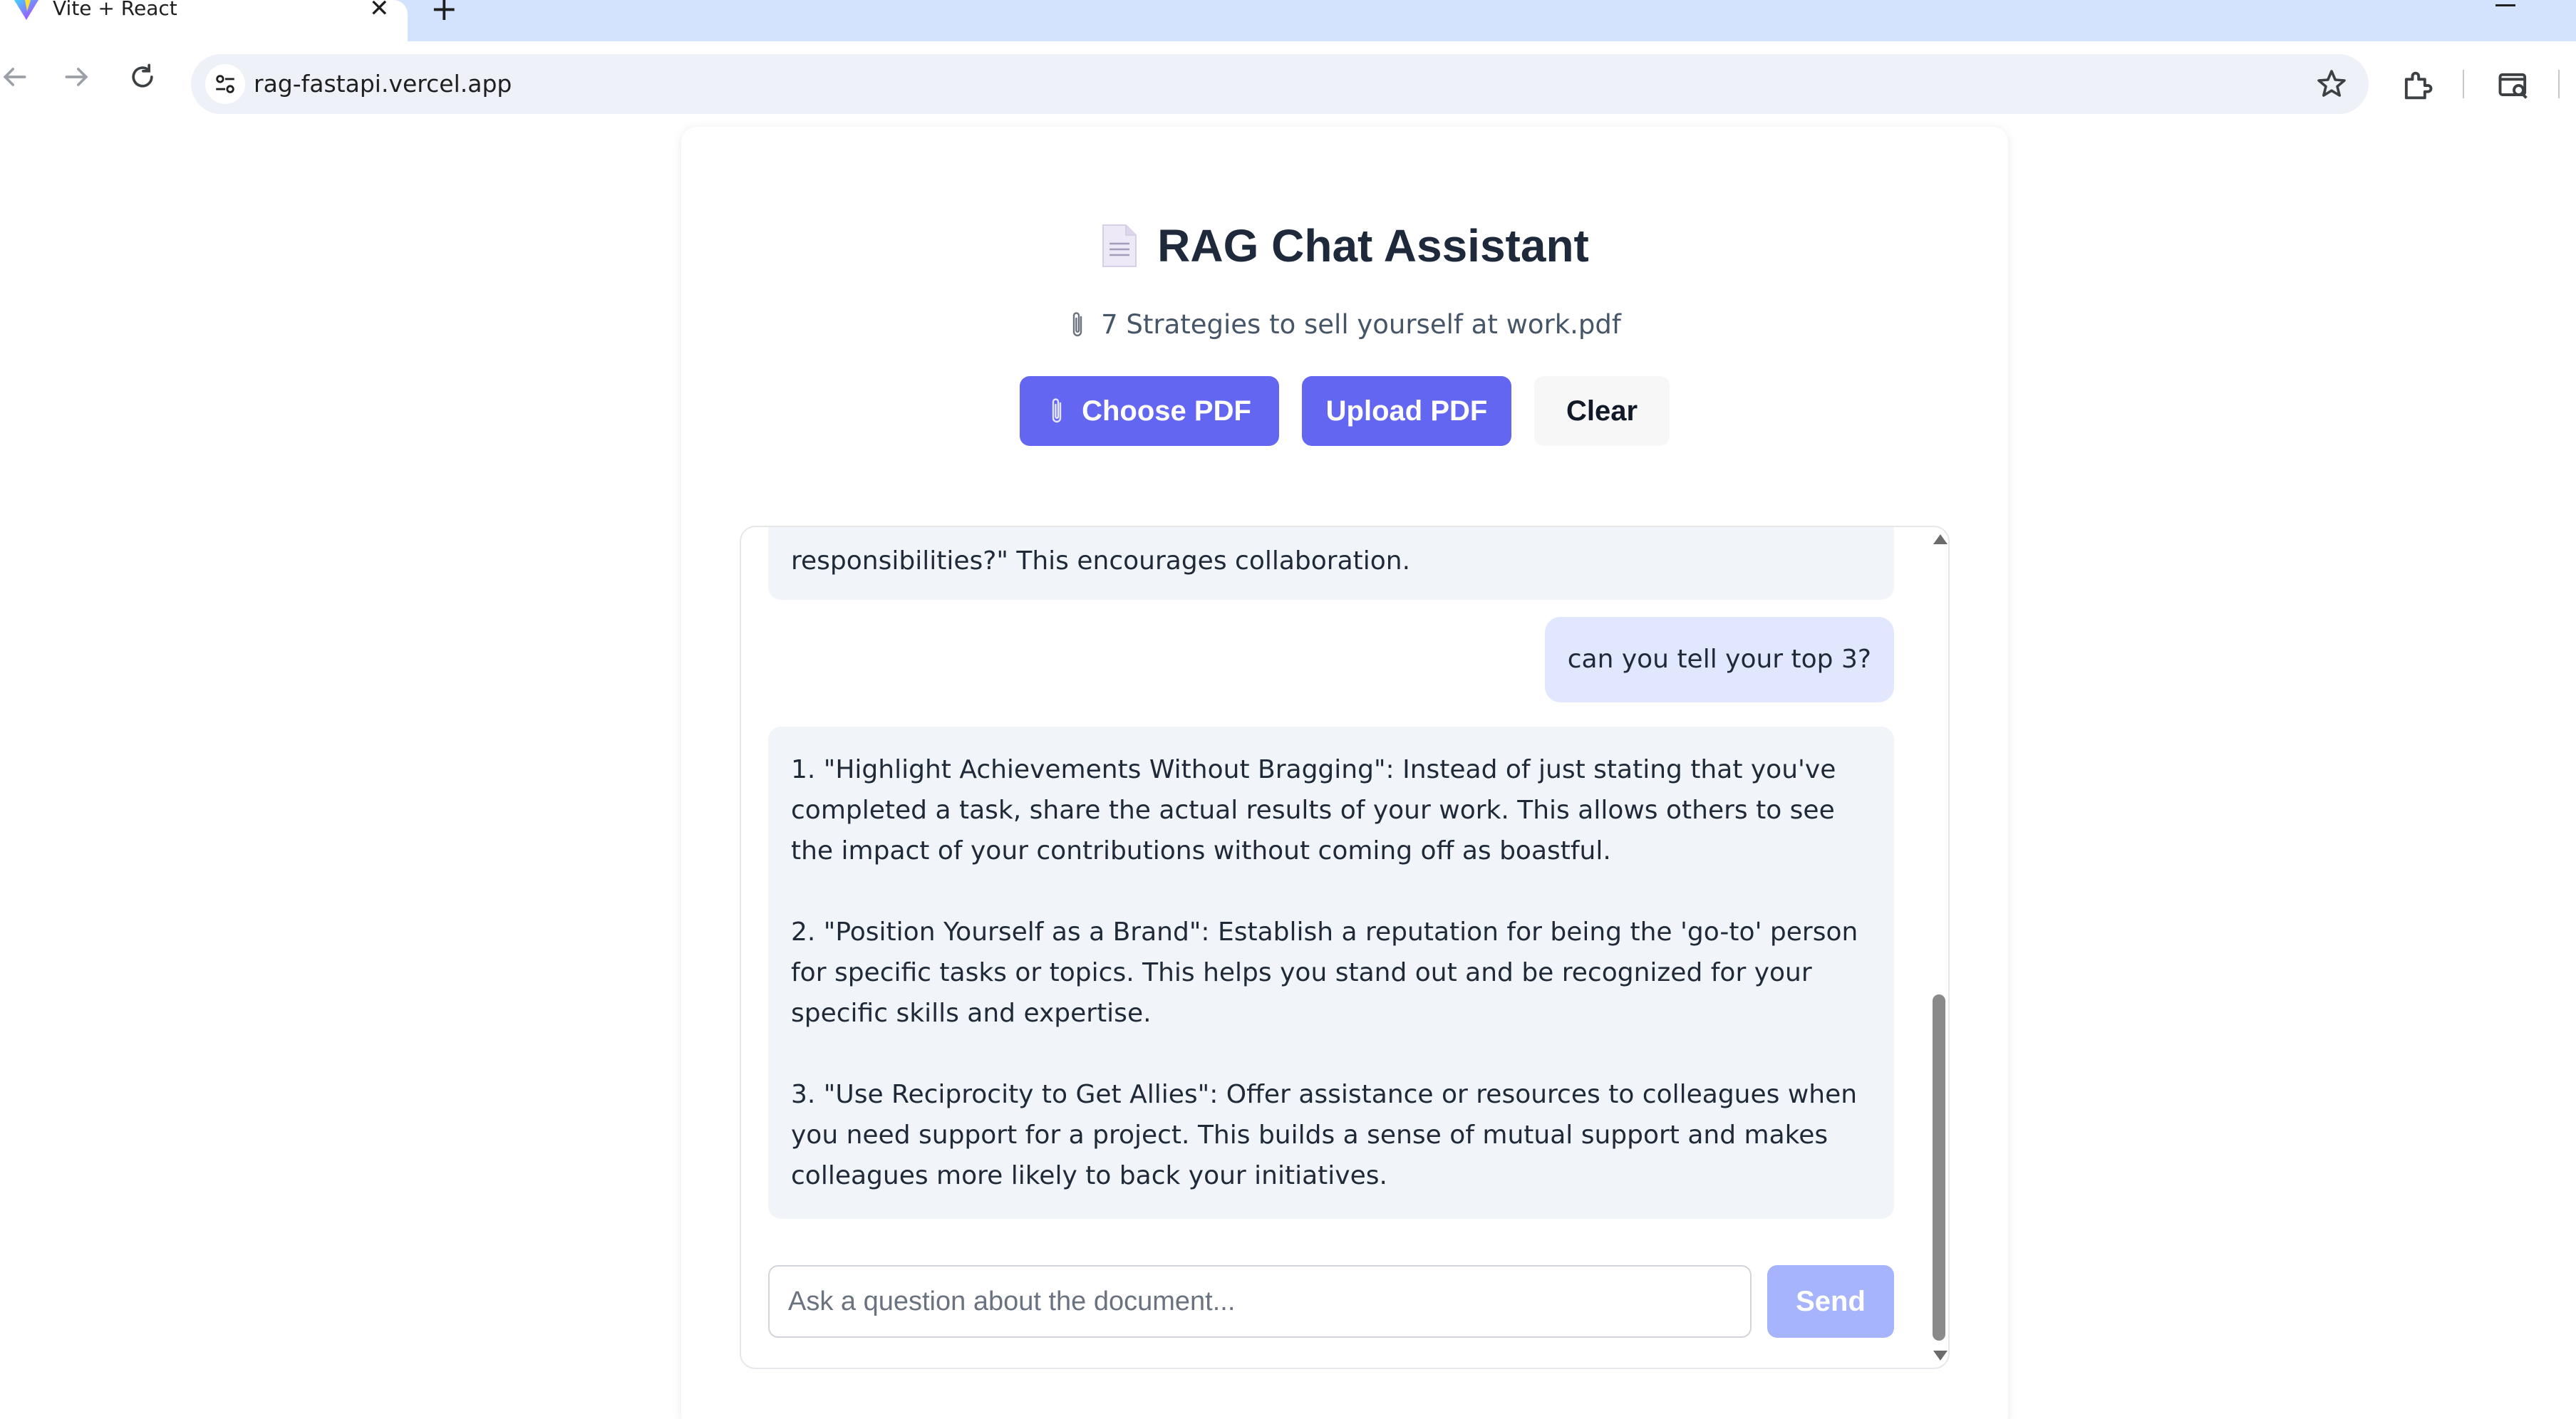  Describe the element at coordinates (1407, 411) in the screenshot. I see `upload-pdf-button: Upload PDF` at that location.